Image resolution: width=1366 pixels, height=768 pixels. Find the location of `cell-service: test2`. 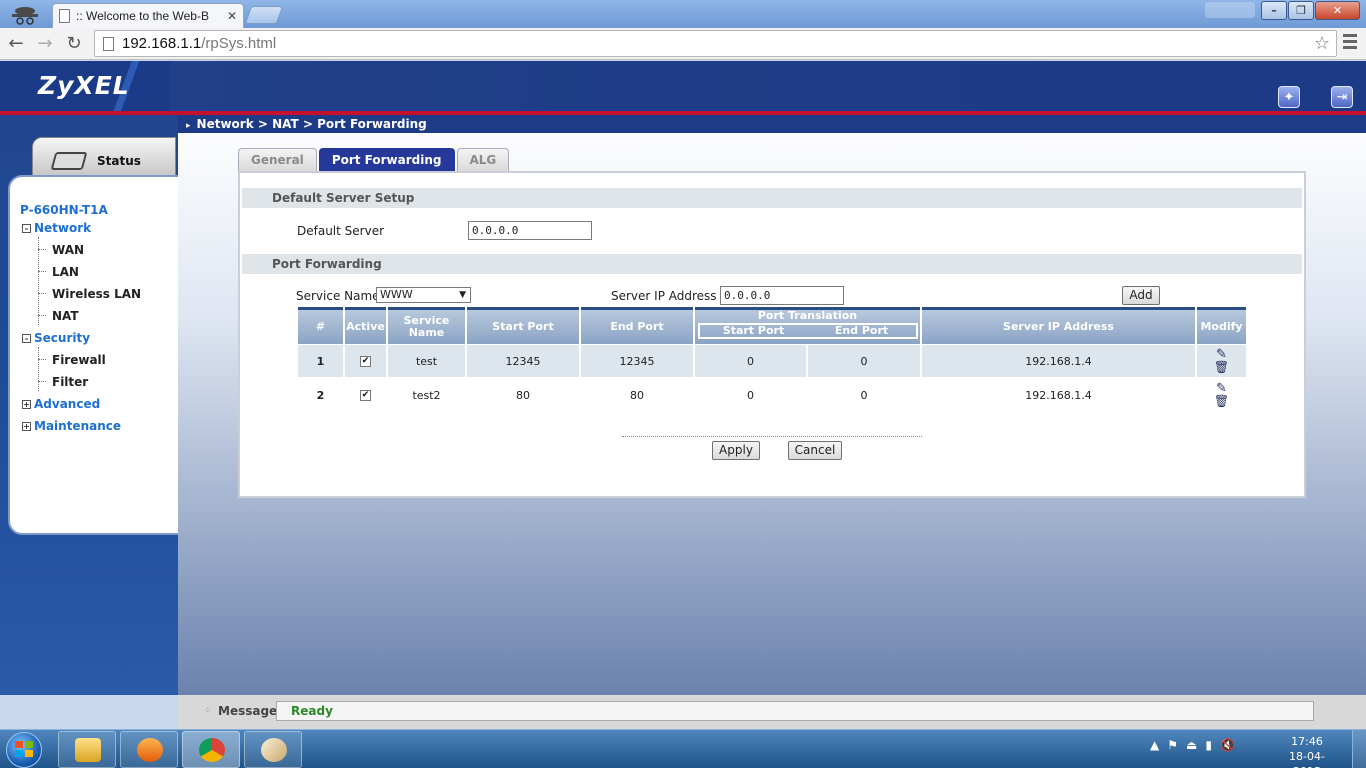

cell-service: test2 is located at coordinates (426, 395).